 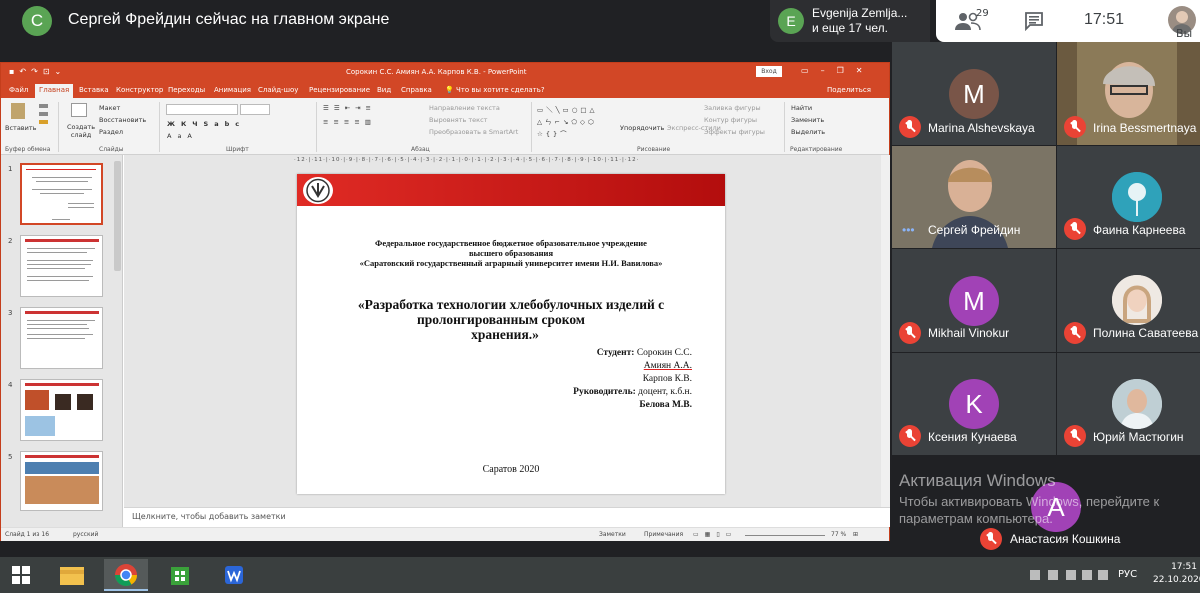 I want to click on network-icon, so click(x=1071, y=575).